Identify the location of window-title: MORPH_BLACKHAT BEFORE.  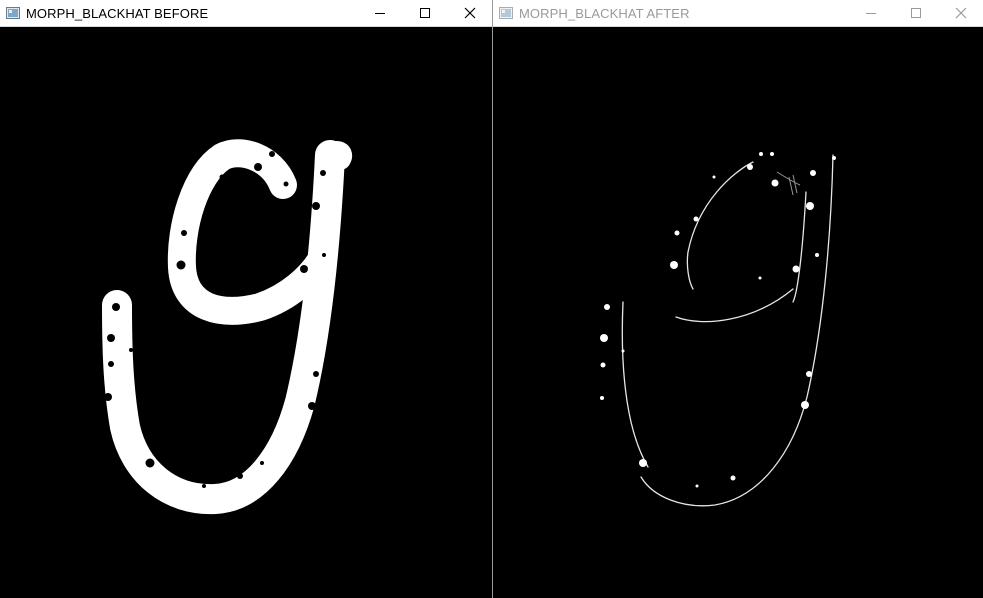
(117, 13).